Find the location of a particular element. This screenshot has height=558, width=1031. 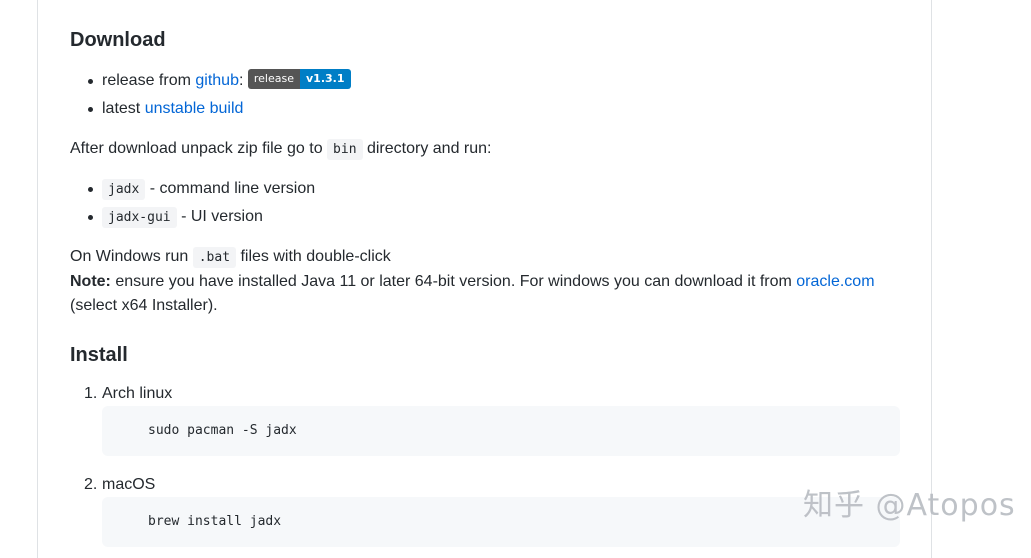

bat-code: .bat is located at coordinates (214, 257).